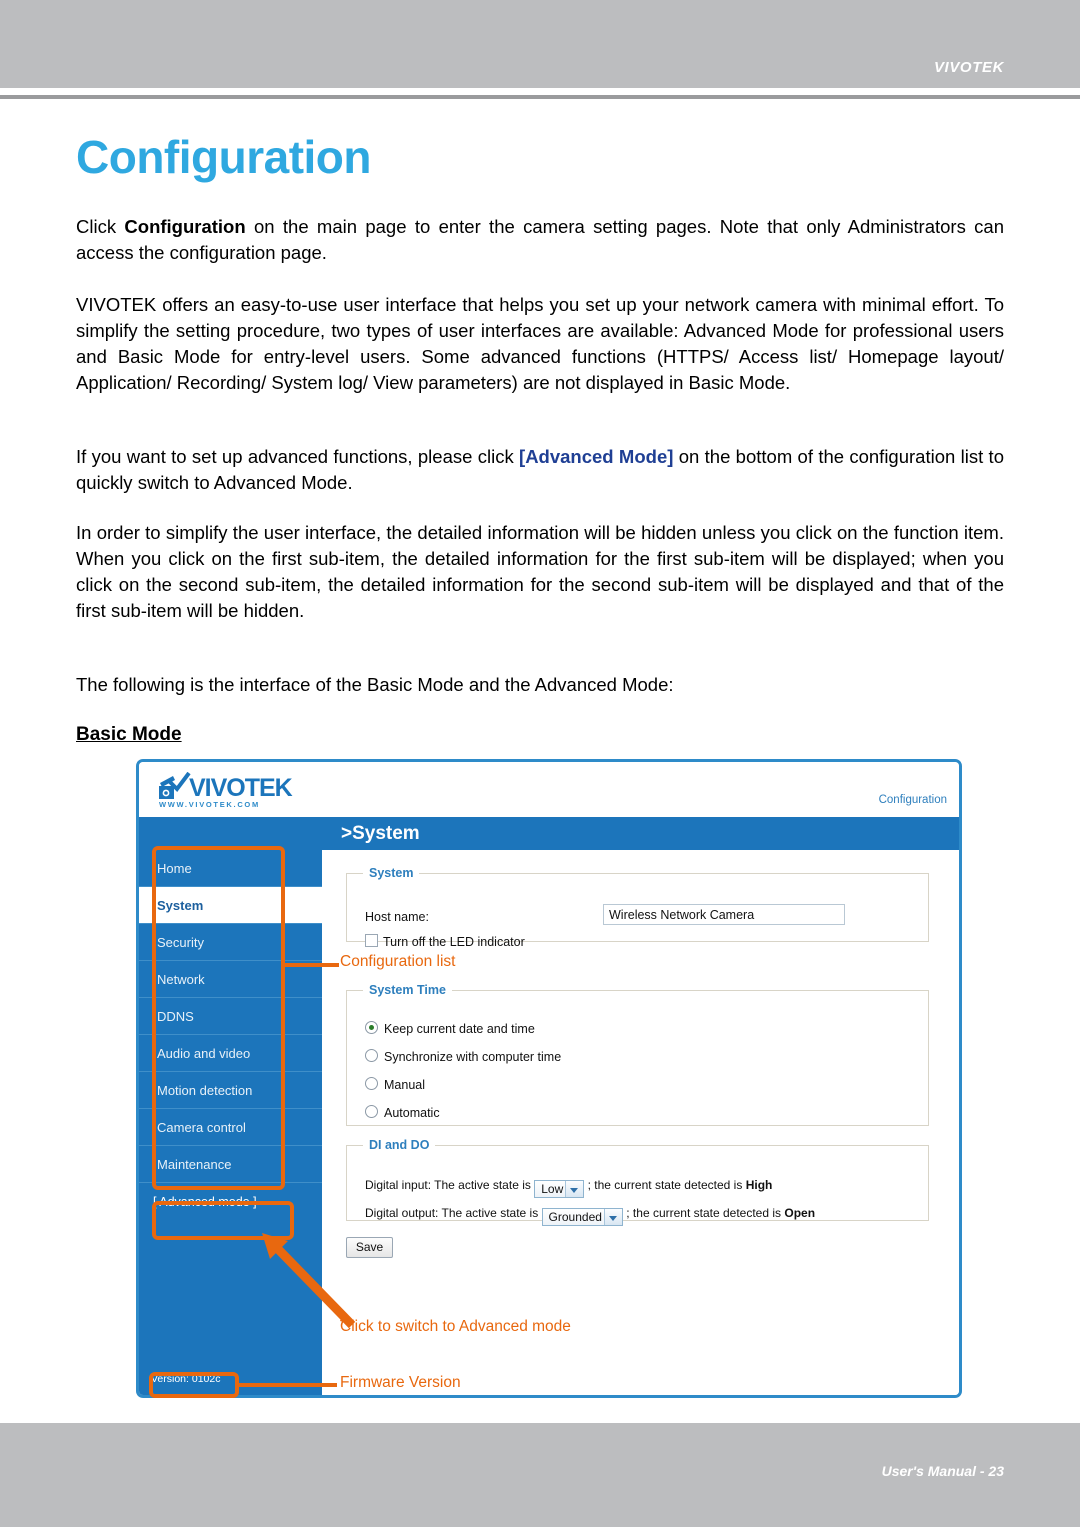 The height and width of the screenshot is (1527, 1080). I want to click on radio-label: Keep current date and time, so click(459, 1029).